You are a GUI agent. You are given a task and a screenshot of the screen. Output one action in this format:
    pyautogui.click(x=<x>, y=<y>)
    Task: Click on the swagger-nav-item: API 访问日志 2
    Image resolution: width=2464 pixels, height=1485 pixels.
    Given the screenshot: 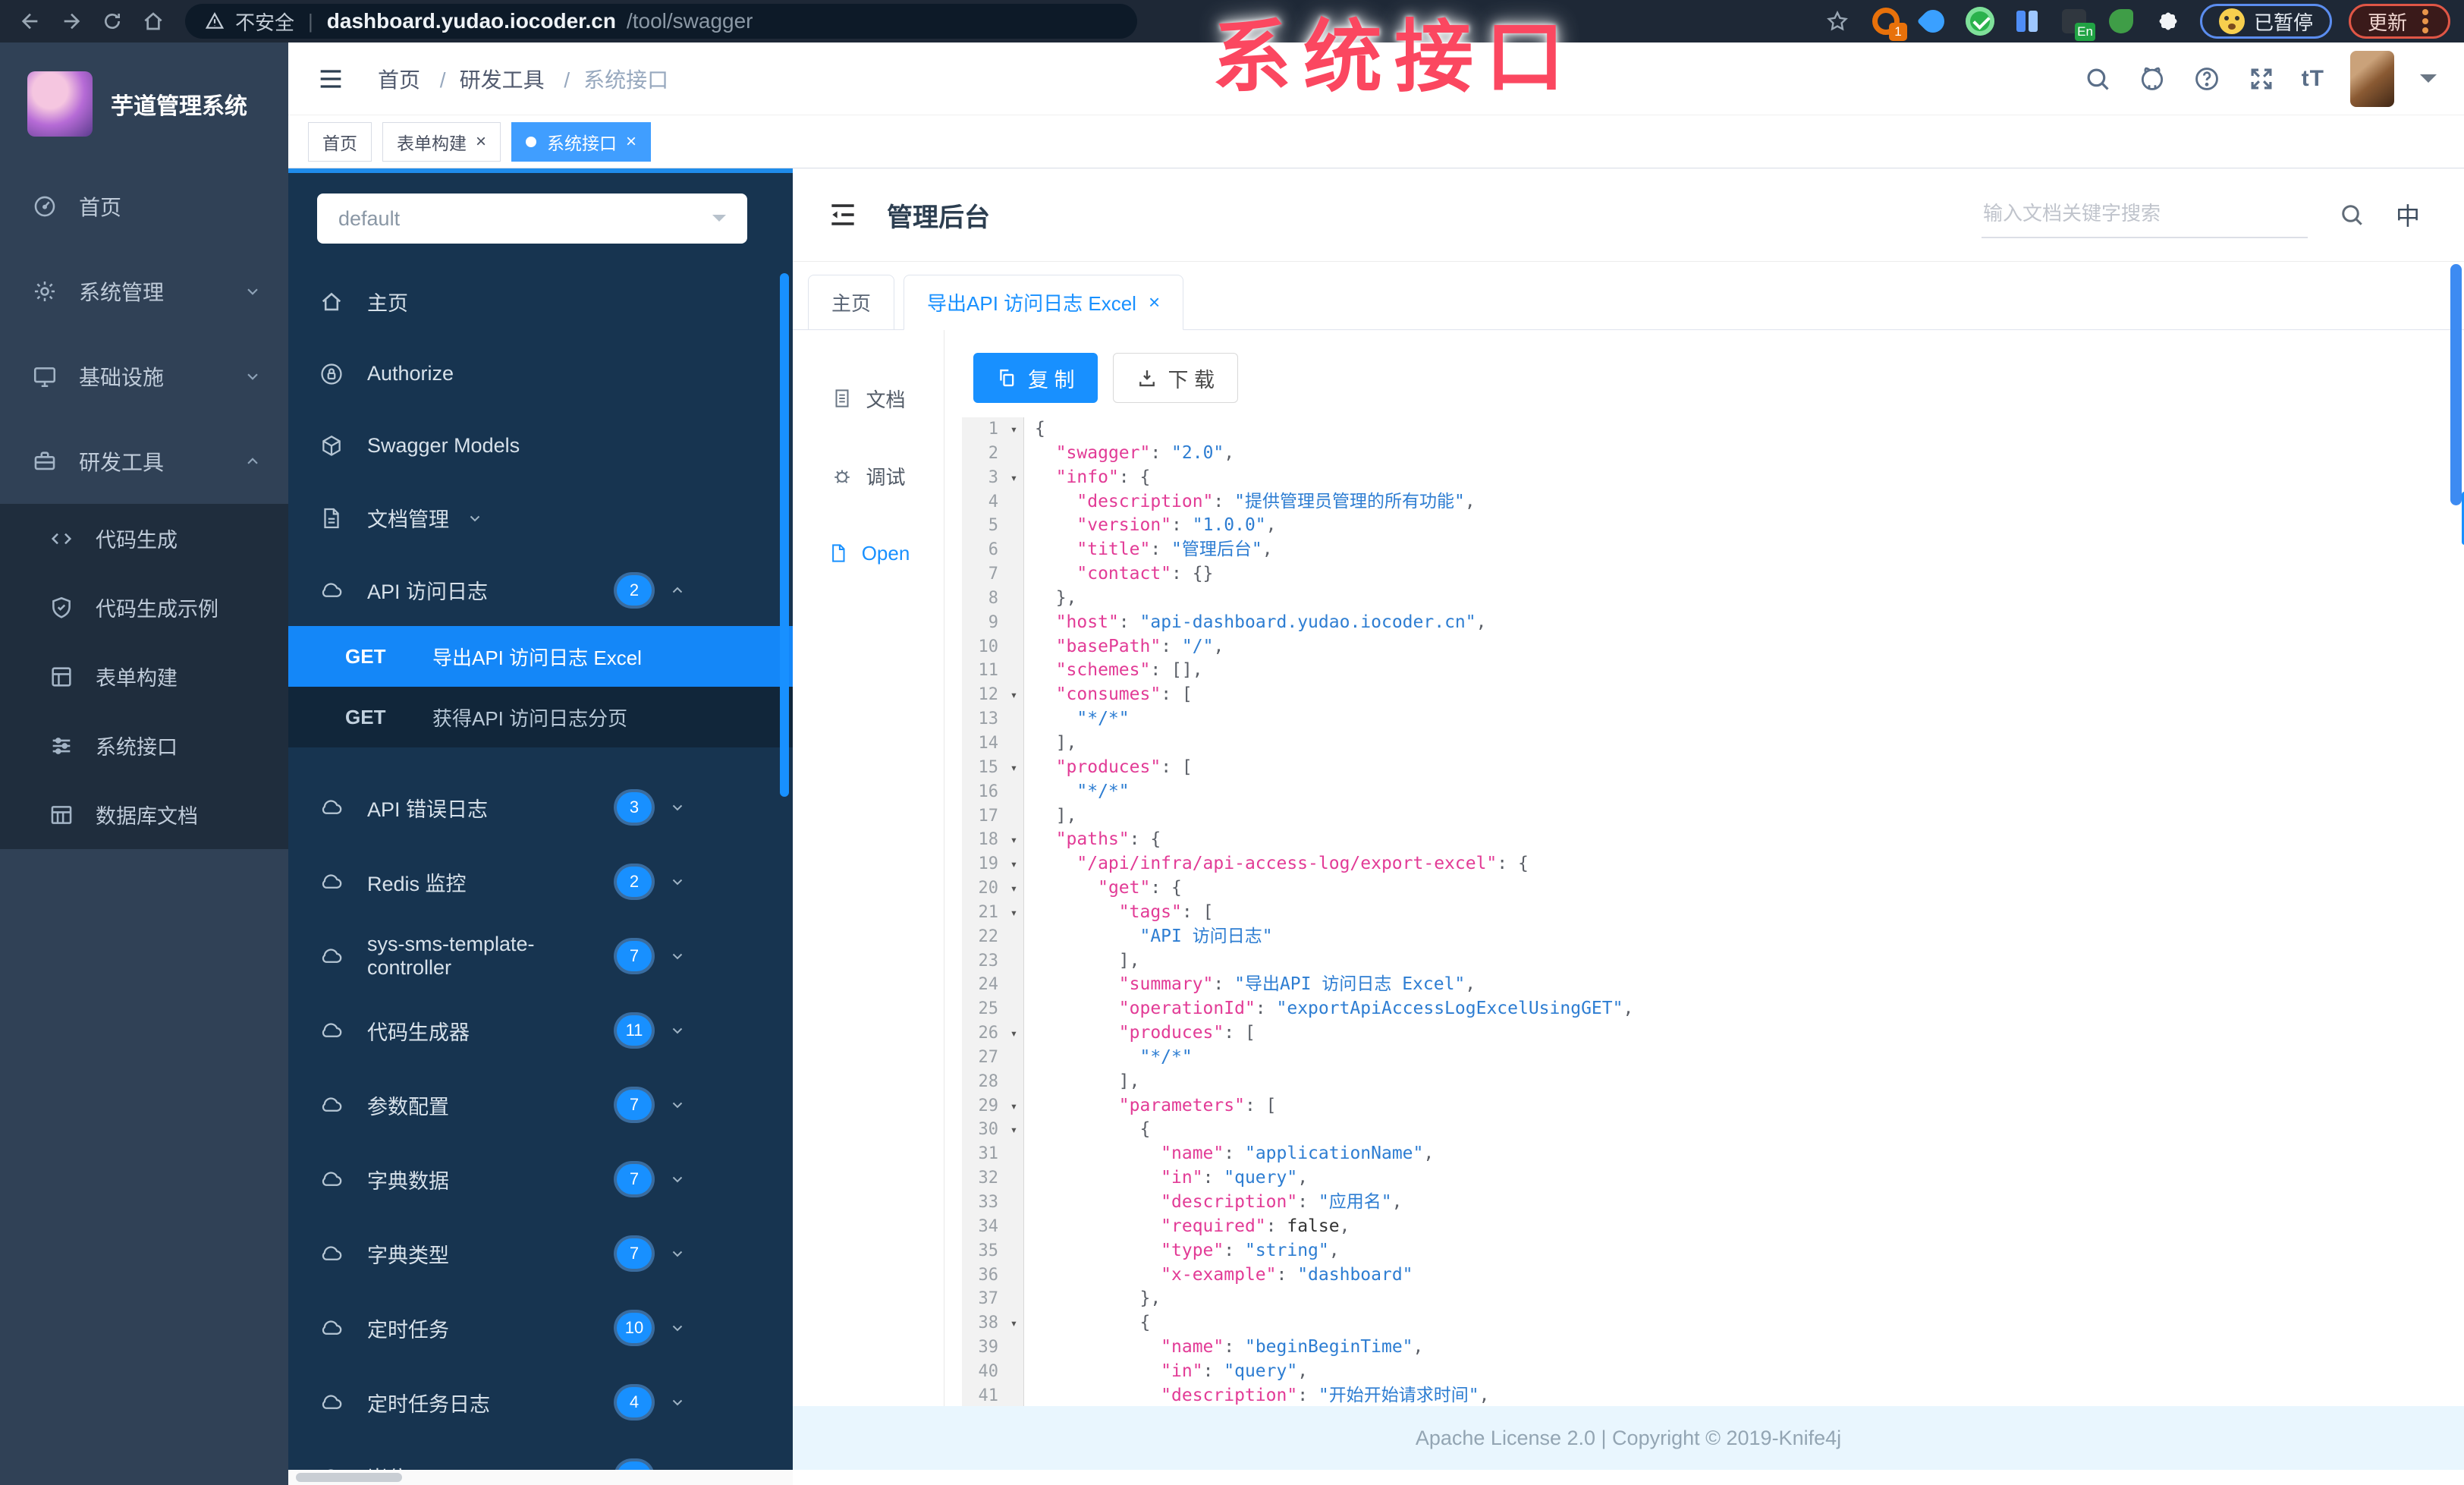 What is the action you would take?
    pyautogui.click(x=540, y=590)
    